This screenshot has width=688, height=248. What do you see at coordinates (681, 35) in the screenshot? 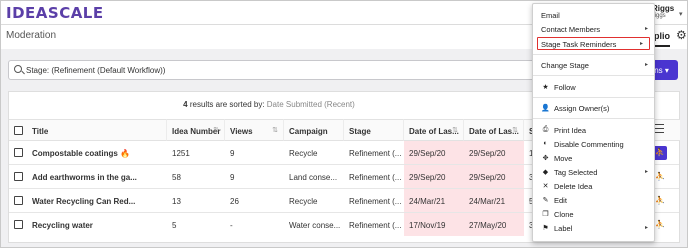
I see `gear-icon: ⚙` at bounding box center [681, 35].